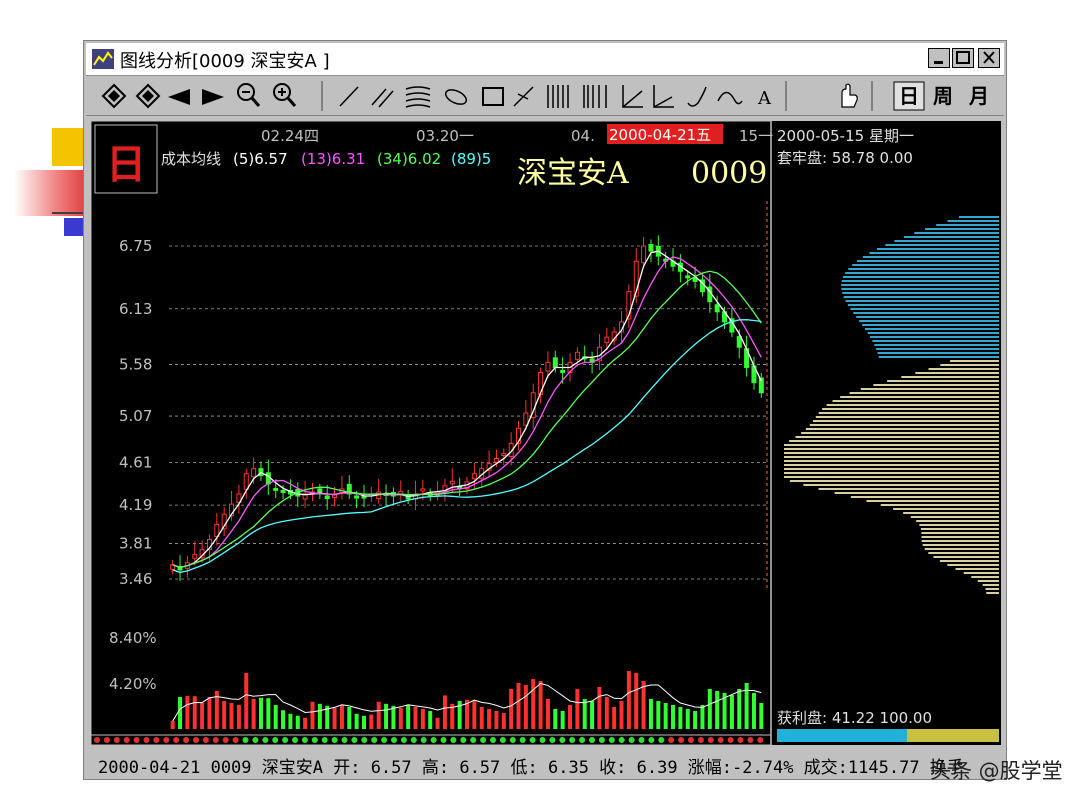 This screenshot has height=810, width=1080. What do you see at coordinates (963, 58) in the screenshot?
I see `maximize-button` at bounding box center [963, 58].